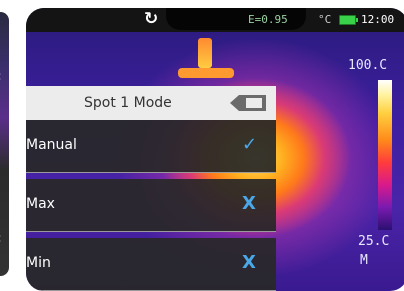 The width and height of the screenshot is (404, 291). I want to click on adjacent-screen-edge: C C, so click(4, 144).